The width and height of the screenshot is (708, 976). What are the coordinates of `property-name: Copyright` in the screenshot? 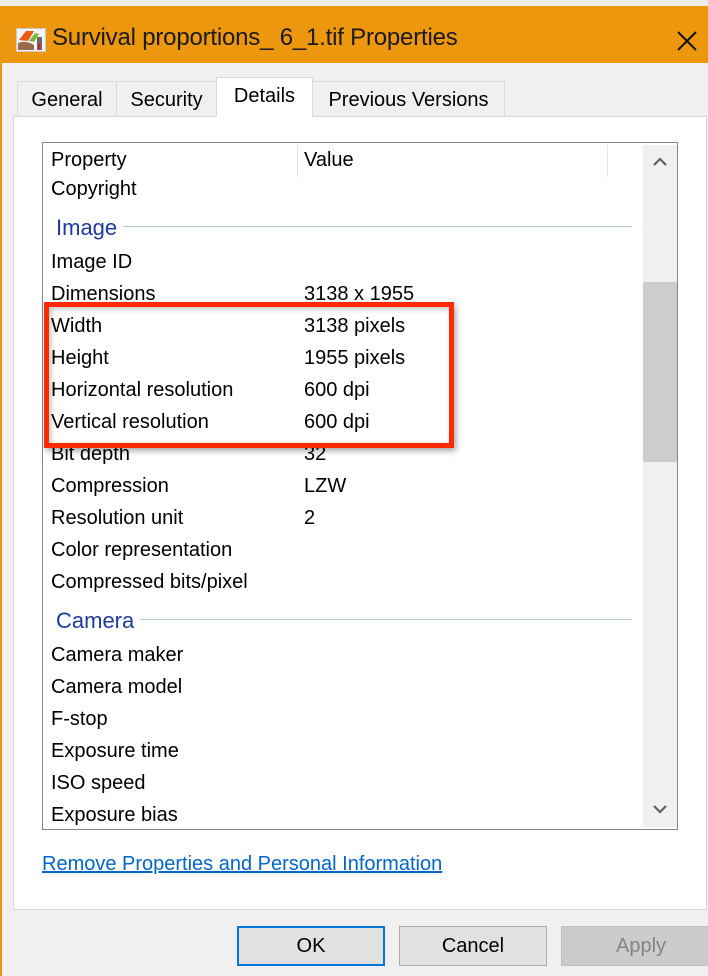 It's located at (94, 189).